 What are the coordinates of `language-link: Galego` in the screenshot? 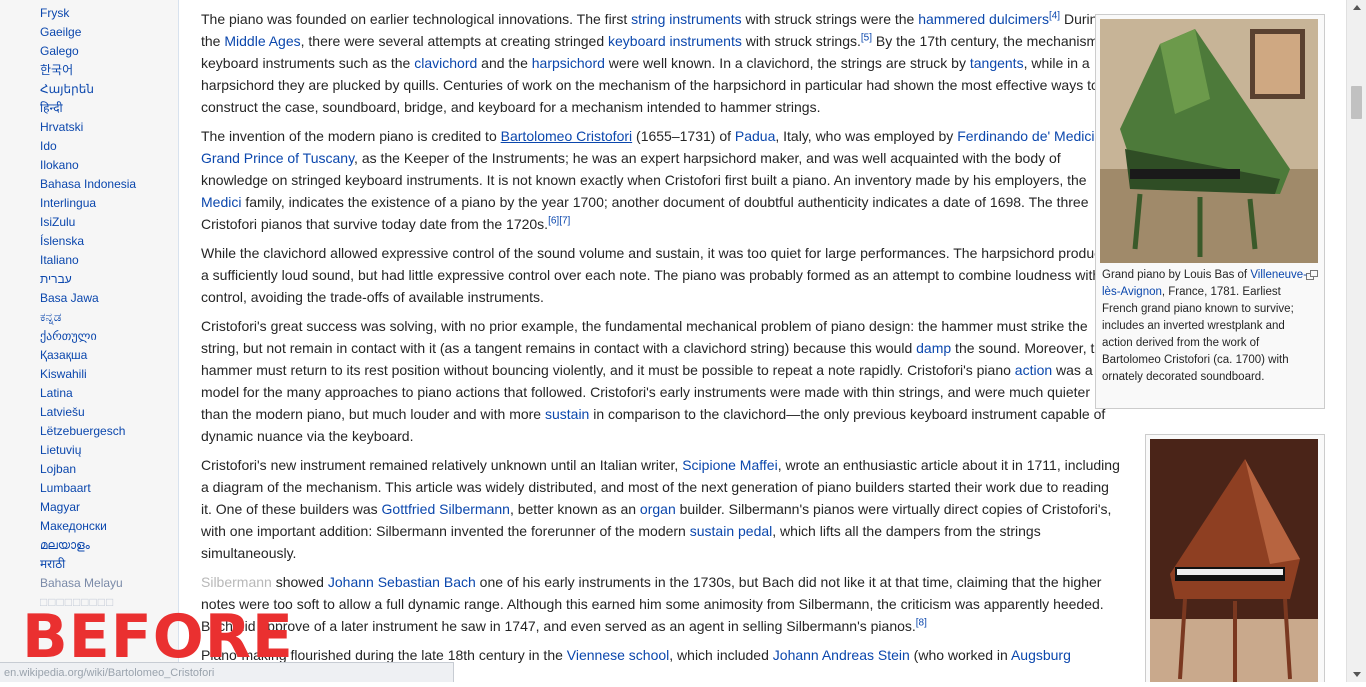 It's located at (59, 51).